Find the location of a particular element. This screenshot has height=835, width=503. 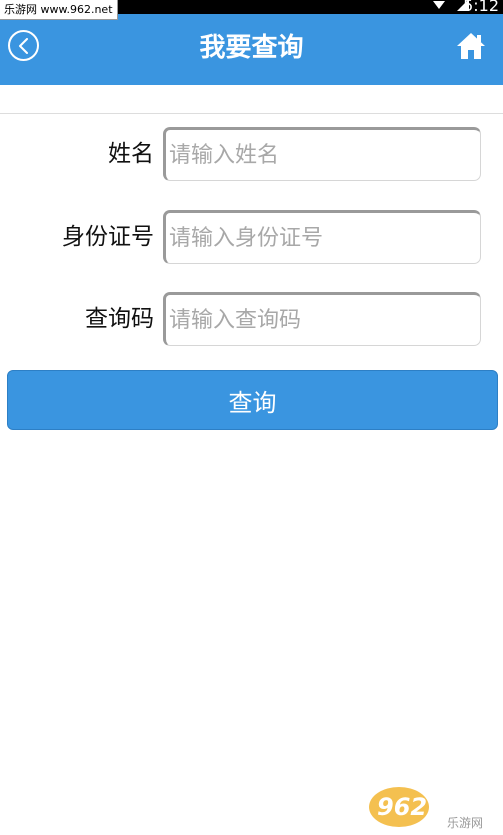

form-row-id-number: 身份证号 is located at coordinates (251, 237).